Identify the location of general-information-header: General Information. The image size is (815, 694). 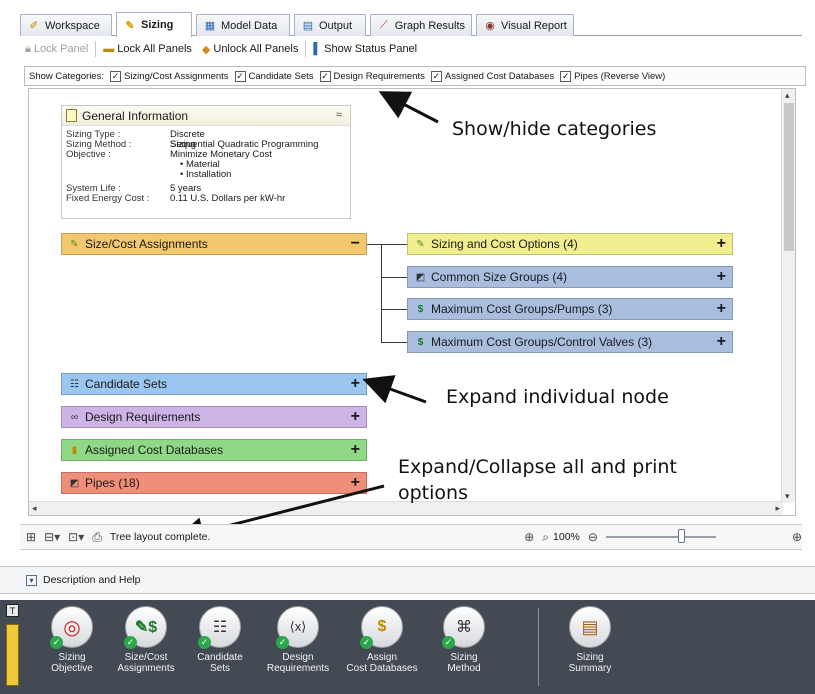
(206, 116).